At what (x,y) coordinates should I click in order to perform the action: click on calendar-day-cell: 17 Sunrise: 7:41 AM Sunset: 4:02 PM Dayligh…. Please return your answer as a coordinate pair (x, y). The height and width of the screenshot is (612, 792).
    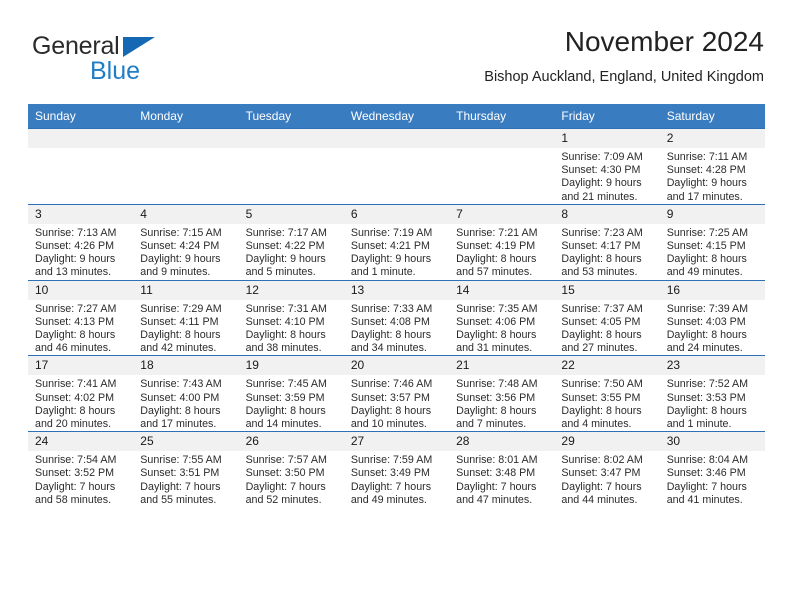
    Looking at the image, I should click on (81, 393).